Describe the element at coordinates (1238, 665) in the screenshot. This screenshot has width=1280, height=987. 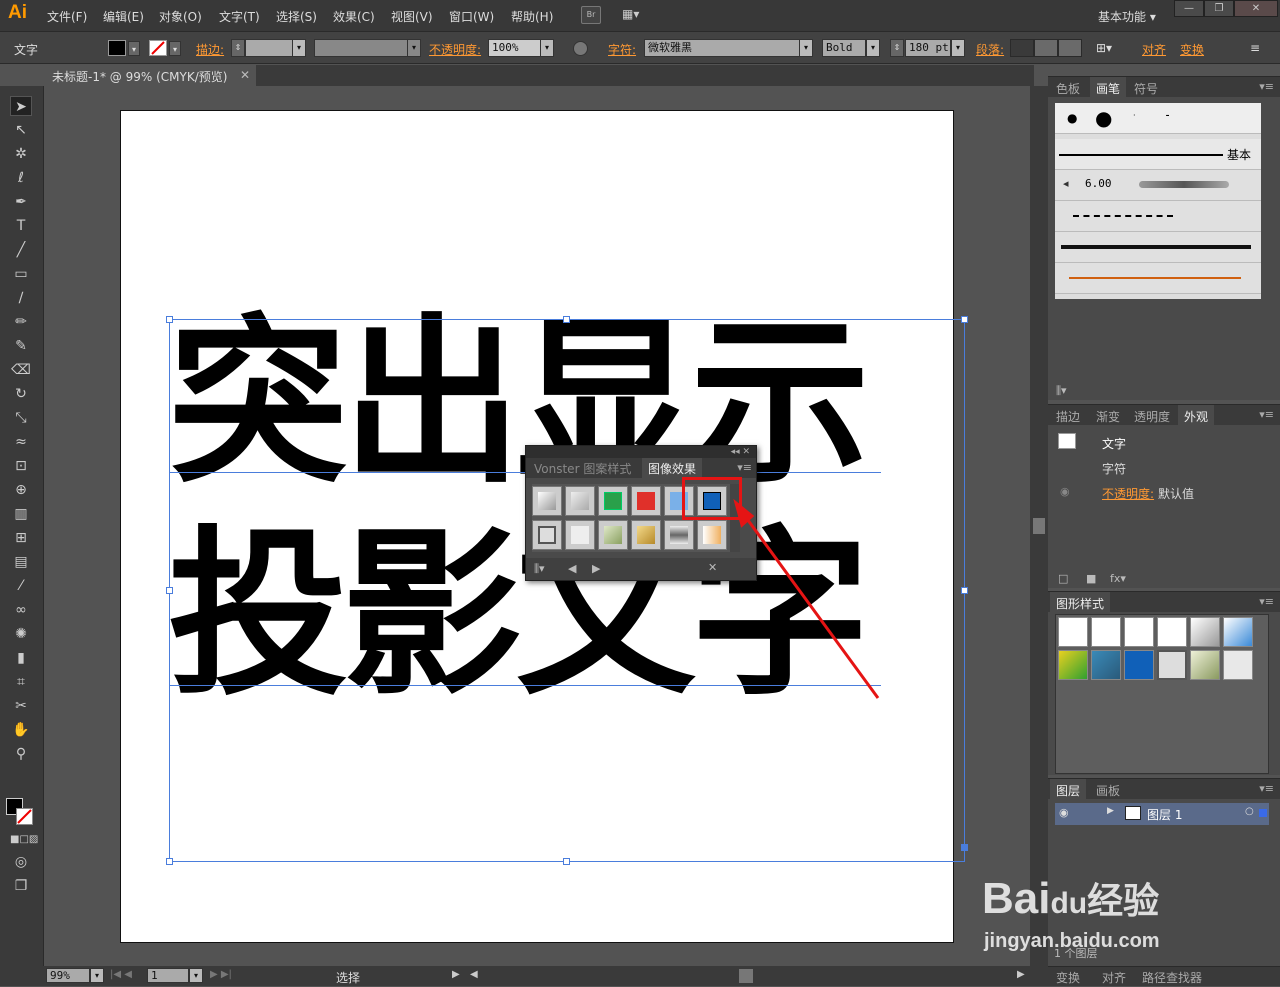
I see `style-light` at that location.